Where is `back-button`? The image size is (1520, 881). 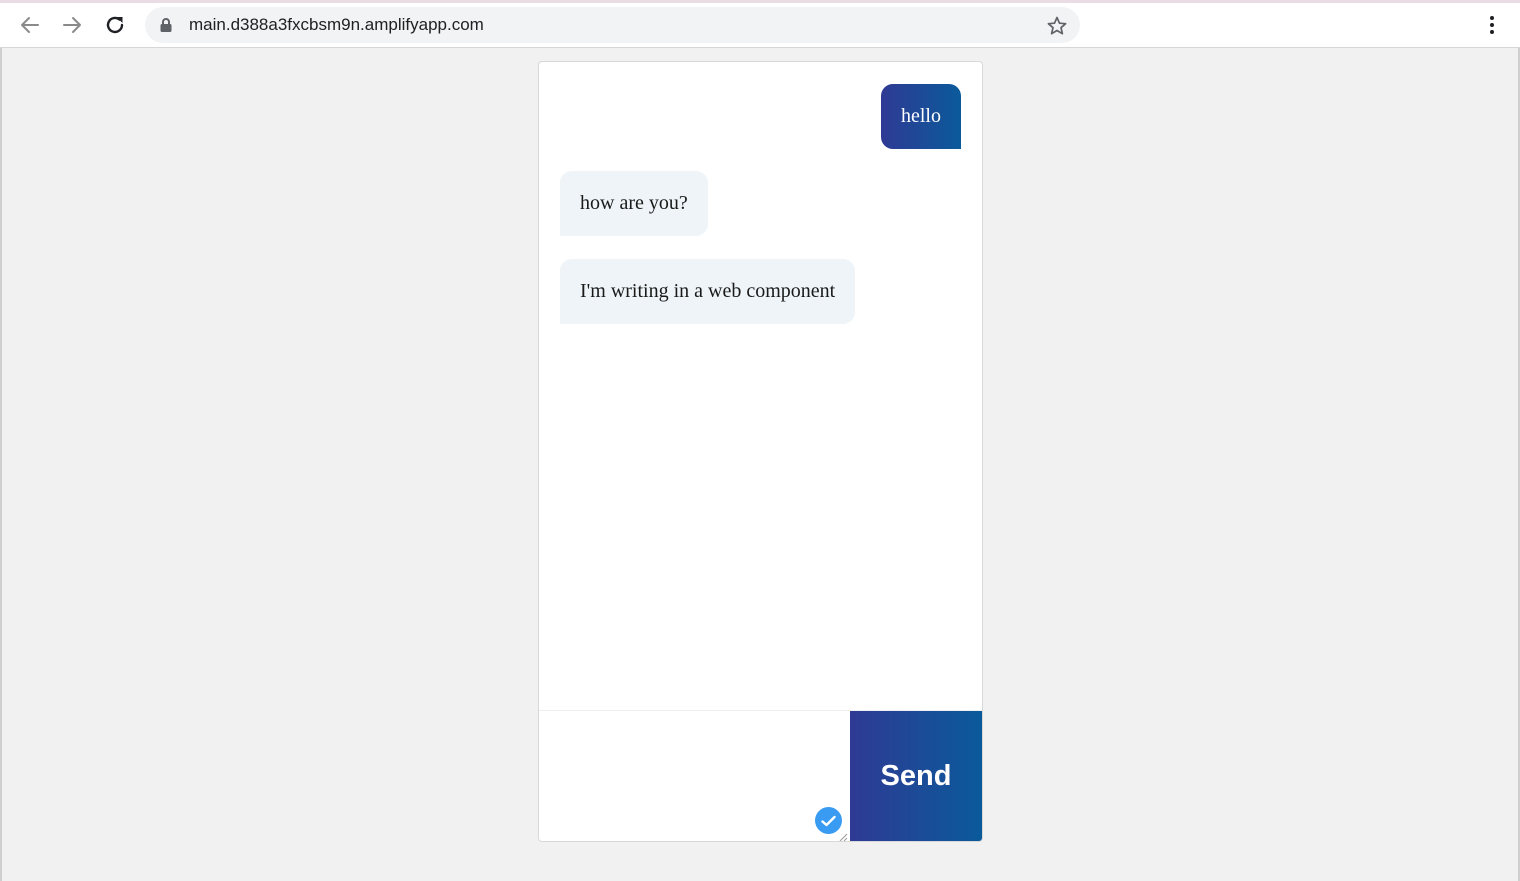 back-button is located at coordinates (30, 25).